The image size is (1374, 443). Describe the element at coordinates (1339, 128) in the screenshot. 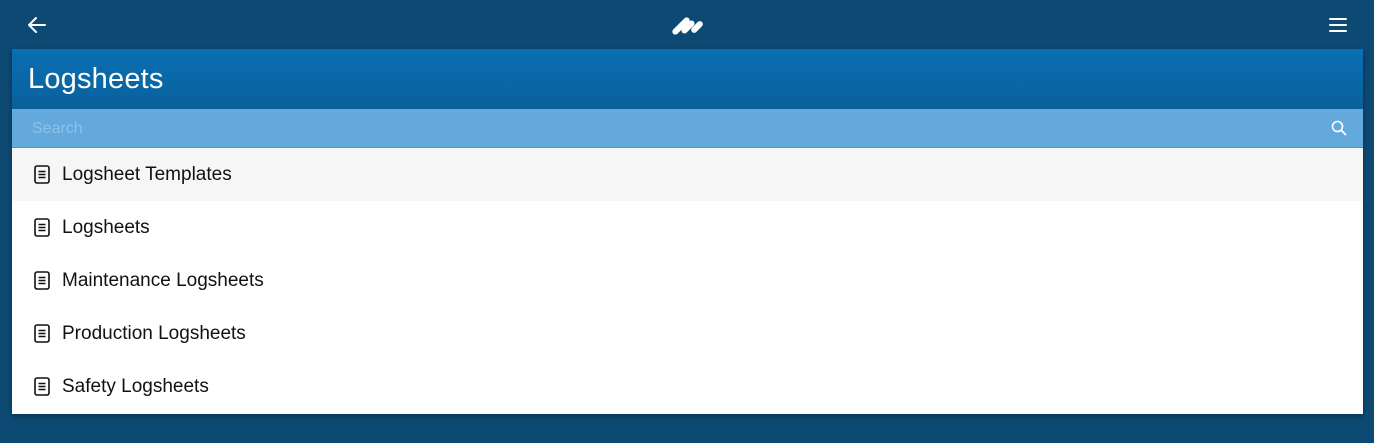

I see `search-icon` at that location.